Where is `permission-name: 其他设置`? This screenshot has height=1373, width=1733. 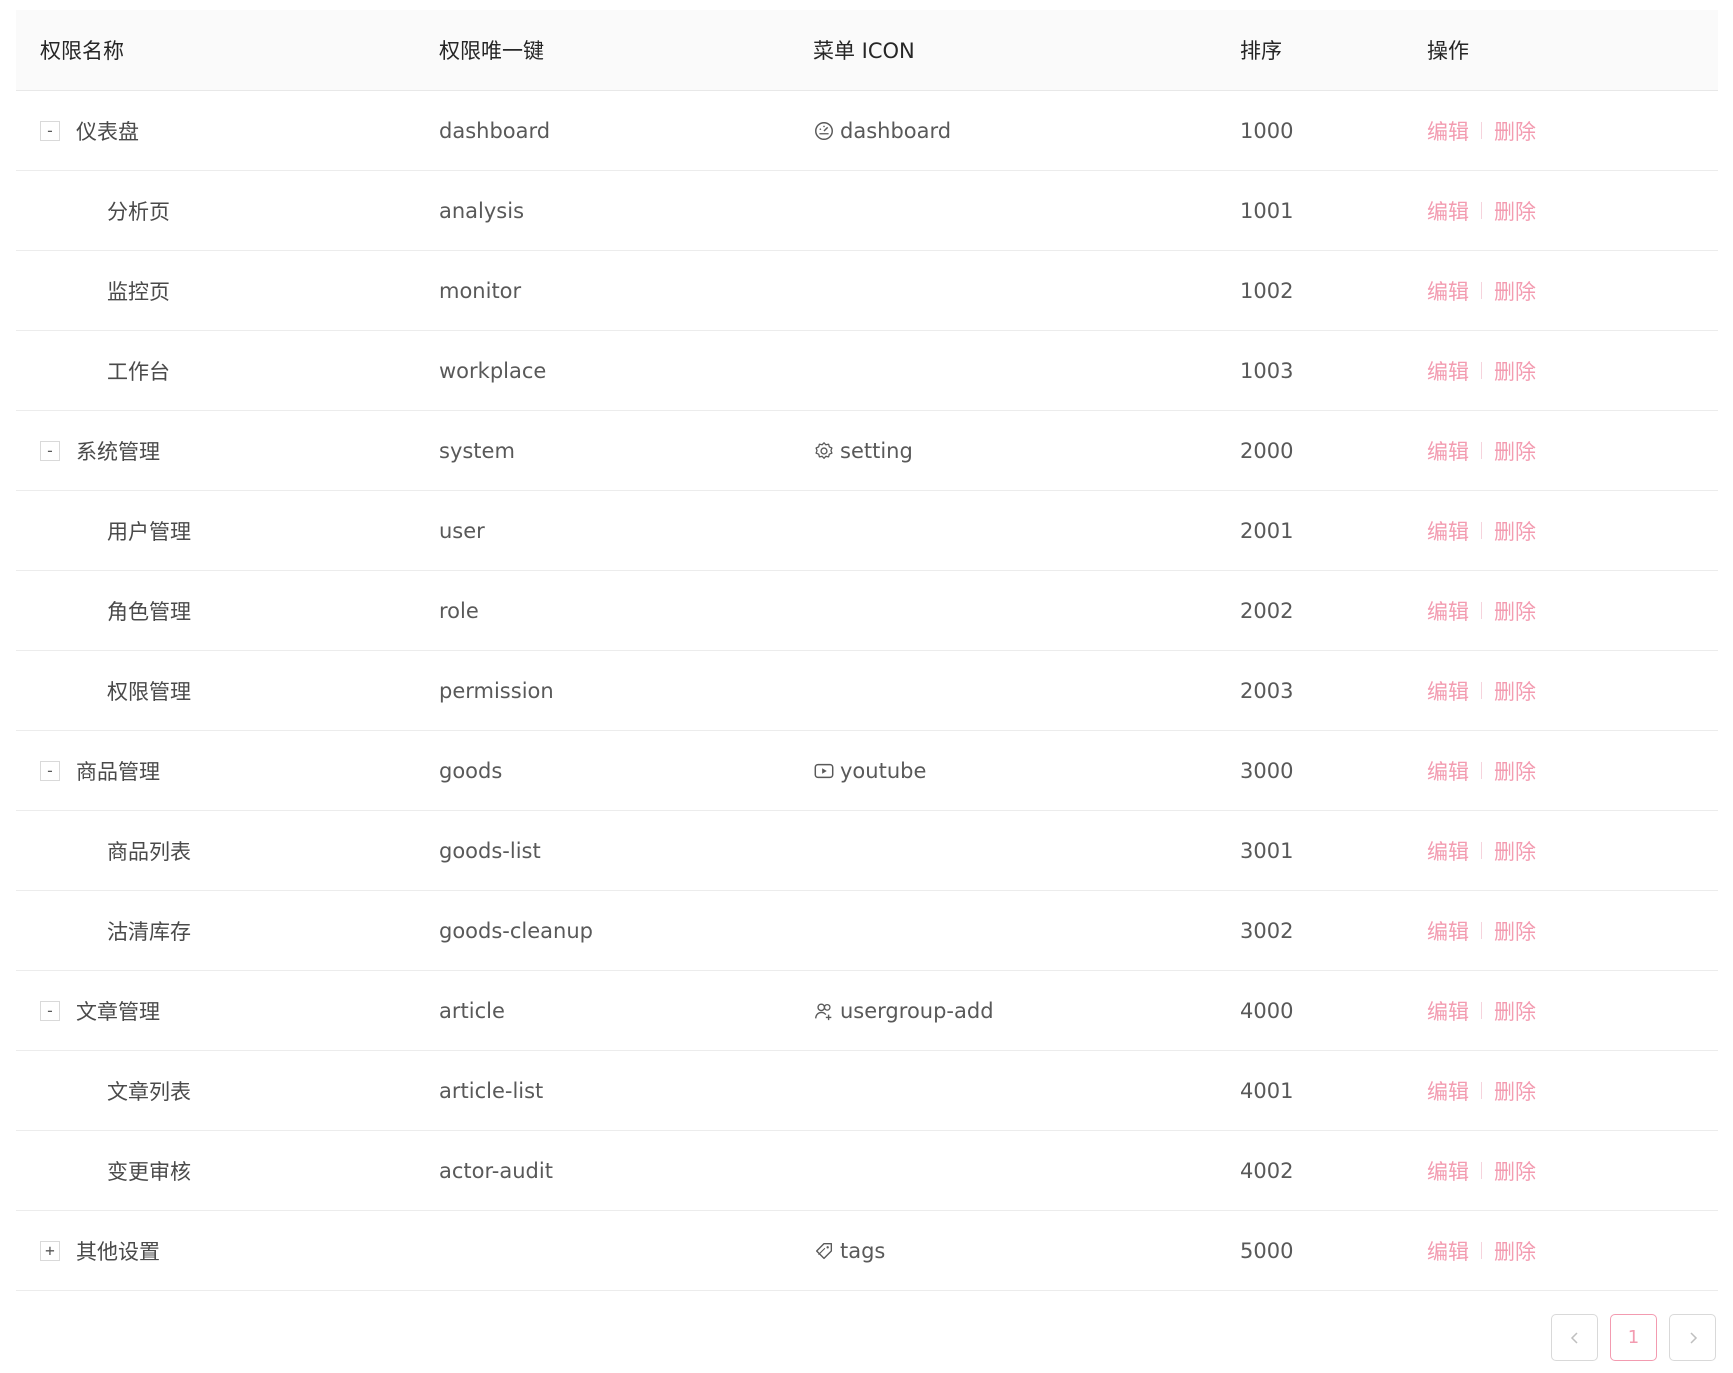 permission-name: 其他设置 is located at coordinates (118, 1251).